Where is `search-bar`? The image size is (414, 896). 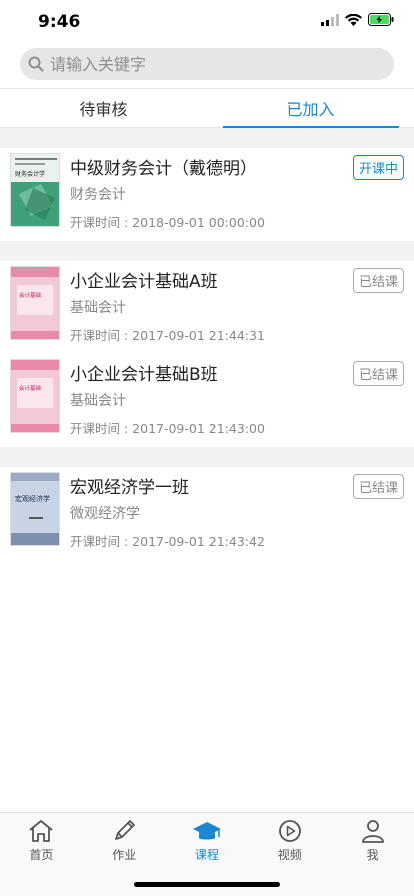 search-bar is located at coordinates (207, 64).